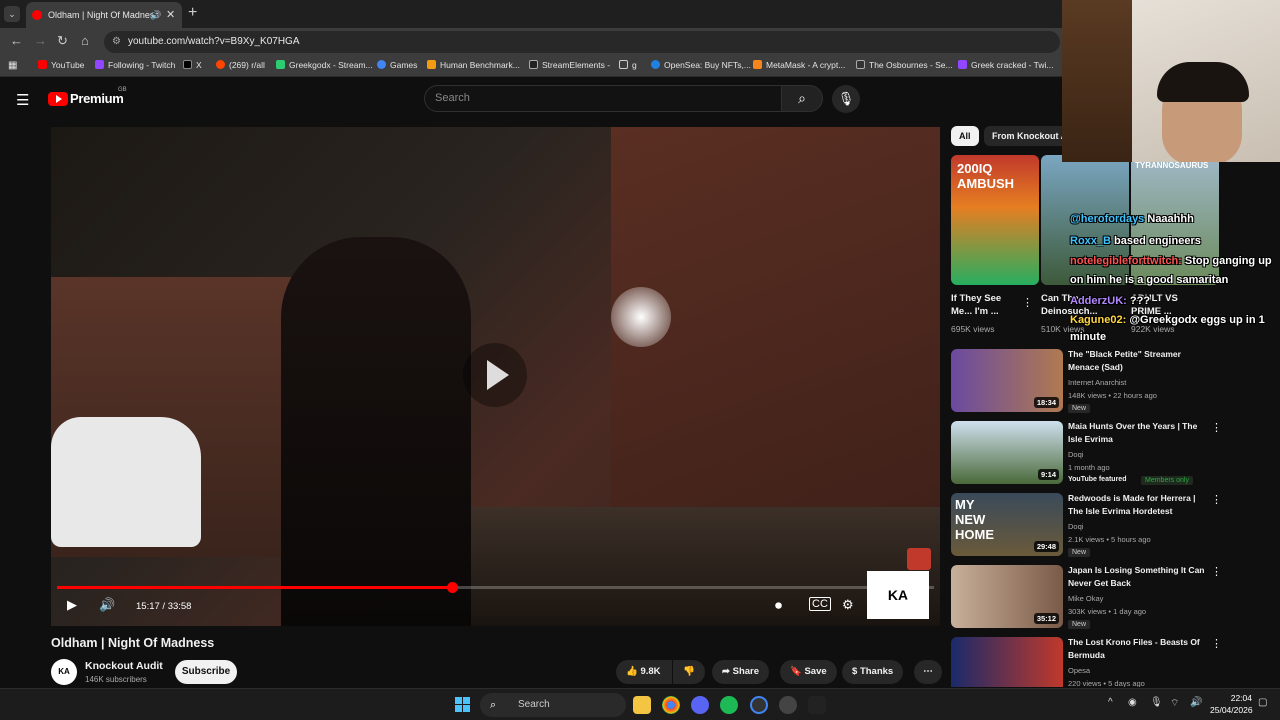 The height and width of the screenshot is (720, 1280). I want to click on search-input: Search, so click(603, 98).